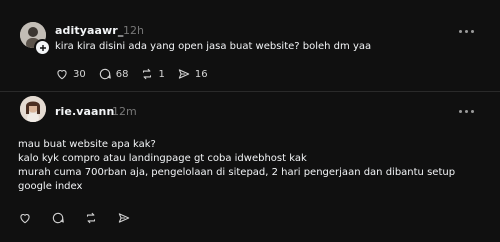  What do you see at coordinates (84, 111) in the screenshot?
I see `username: rie.vaann` at bounding box center [84, 111].